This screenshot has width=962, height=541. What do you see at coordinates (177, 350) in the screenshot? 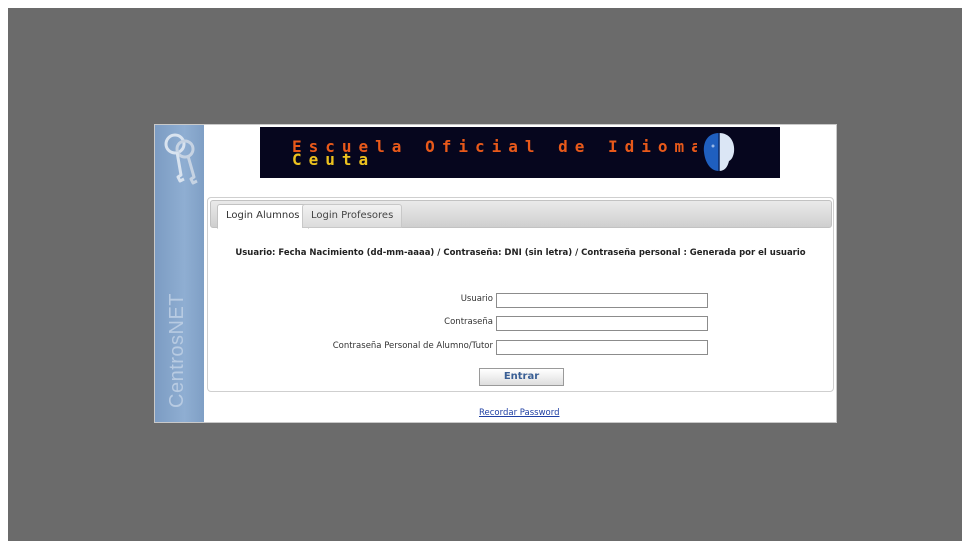
I see `brand-label: CentrosNET` at bounding box center [177, 350].